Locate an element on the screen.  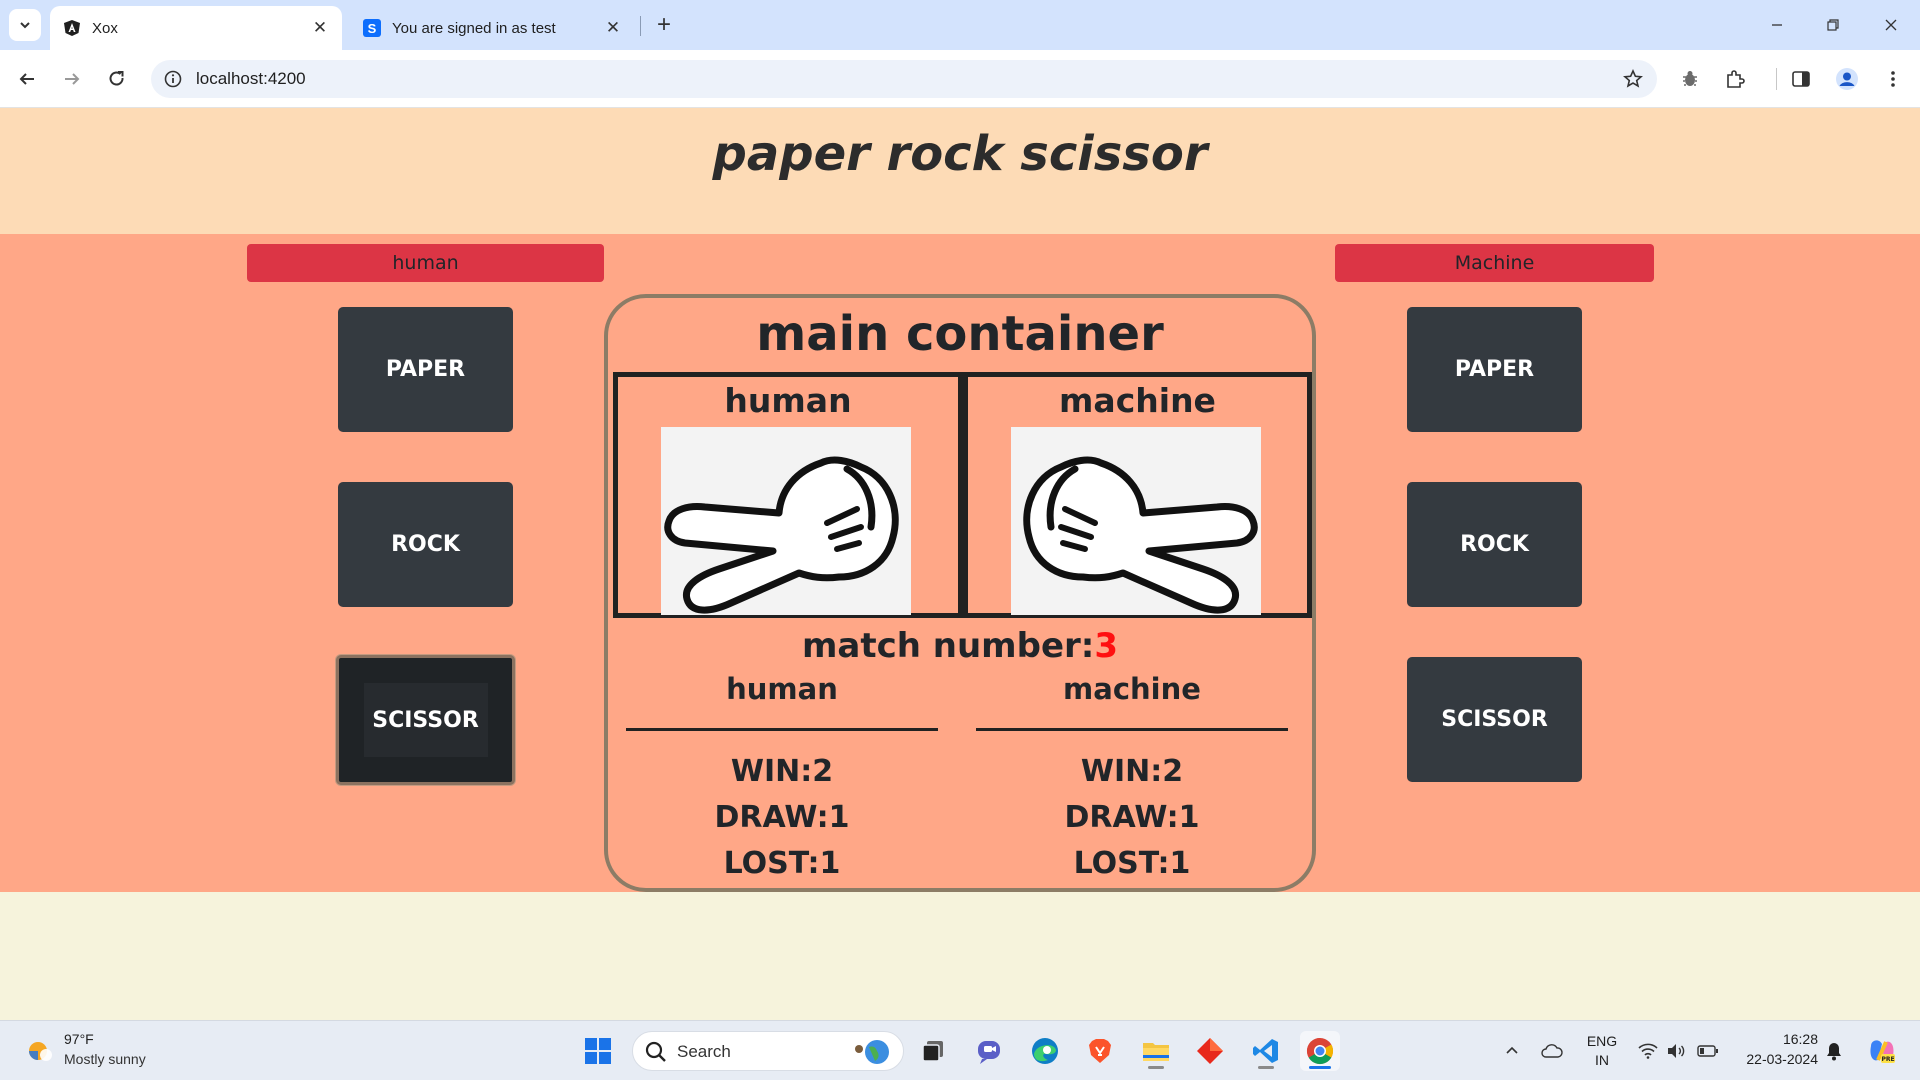
human-win-count: WIN:2 is located at coordinates (782, 771).